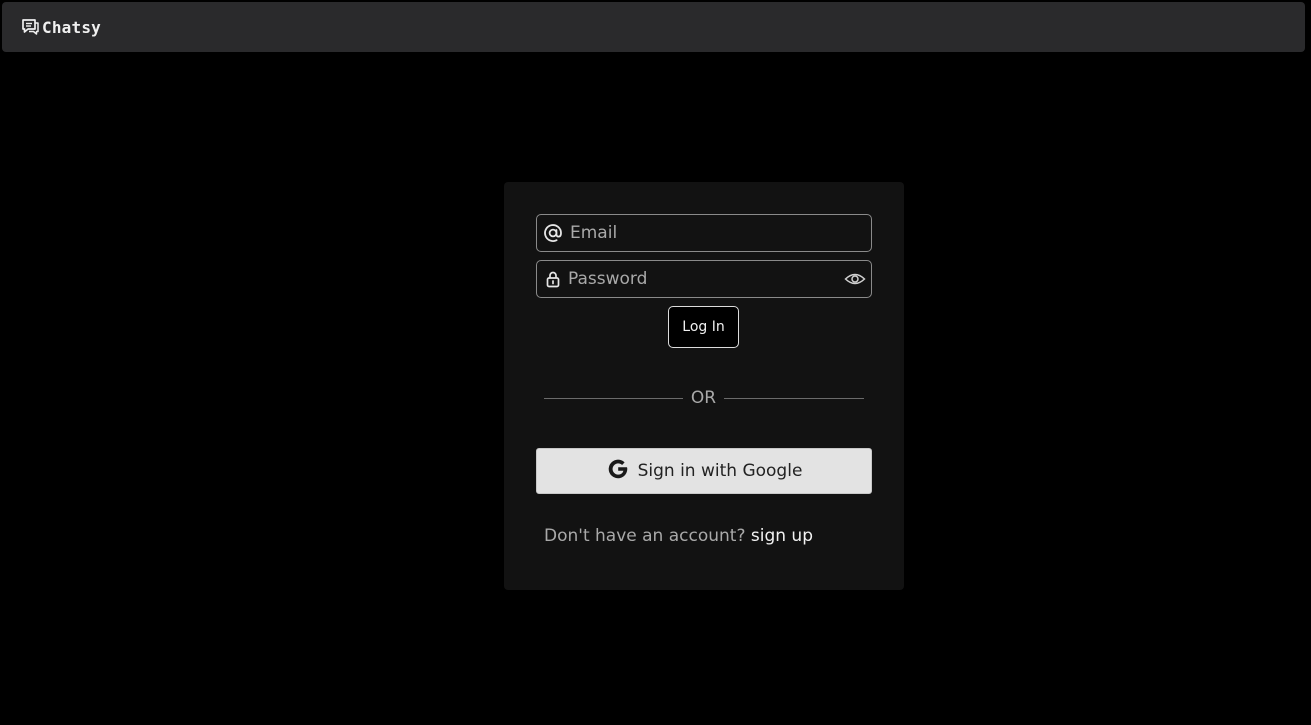 The image size is (1311, 725). What do you see at coordinates (30, 27) in the screenshot?
I see `chat-icon` at bounding box center [30, 27].